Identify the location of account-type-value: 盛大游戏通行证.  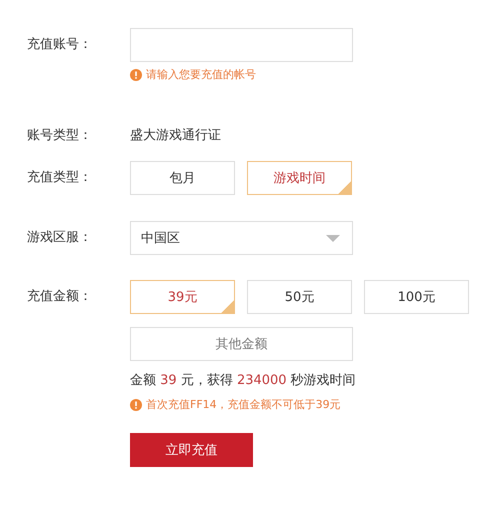
(175, 136).